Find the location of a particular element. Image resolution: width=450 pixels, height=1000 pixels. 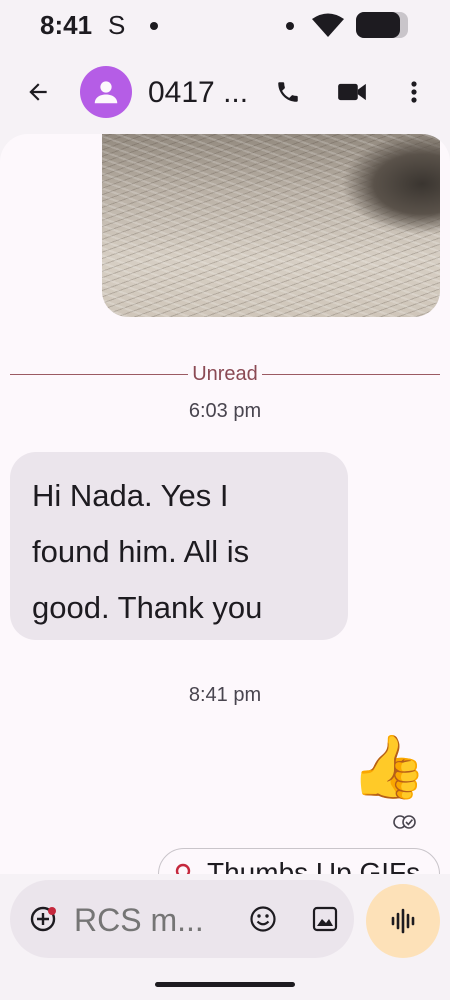

message-input is located at coordinates (154, 920).